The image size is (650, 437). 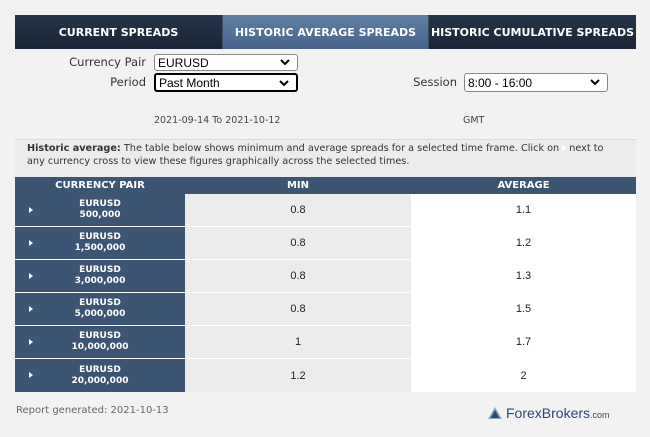 I want to click on header-currency-pair: CURRENCY PAIR, so click(x=100, y=185).